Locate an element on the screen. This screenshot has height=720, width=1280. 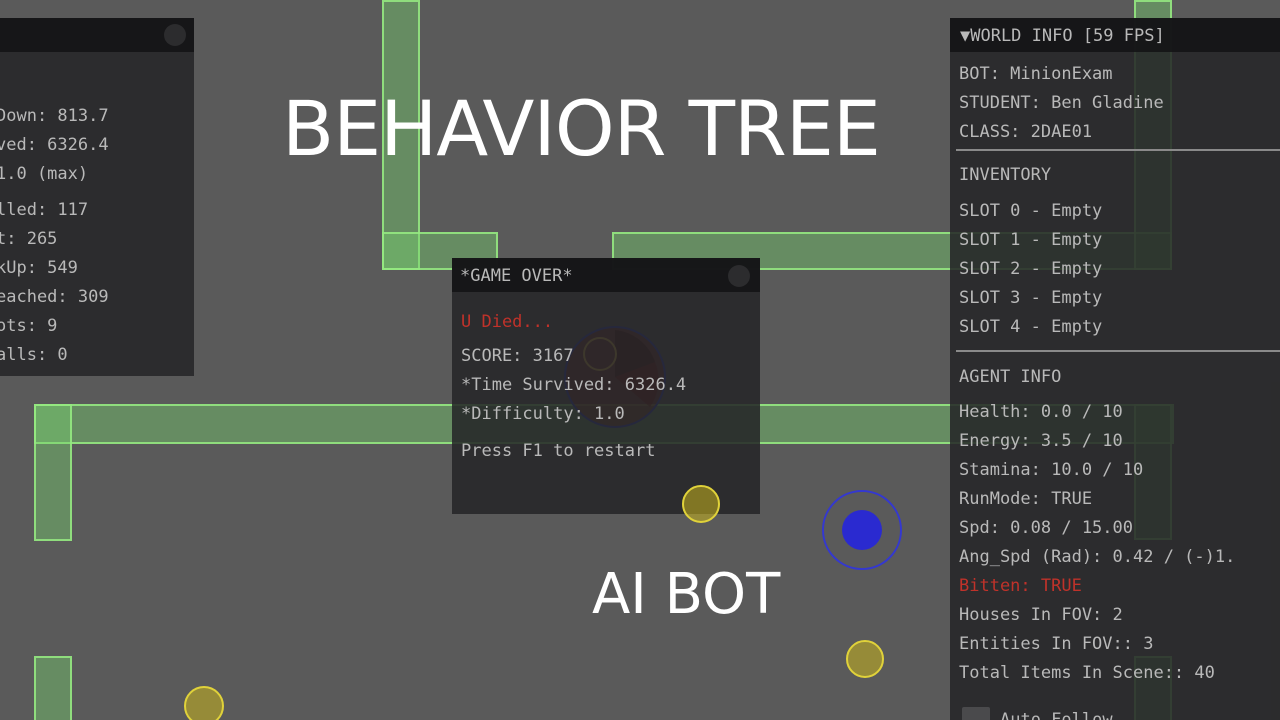
health-text: Health: 0.0 / 10 is located at coordinates (1041, 412).